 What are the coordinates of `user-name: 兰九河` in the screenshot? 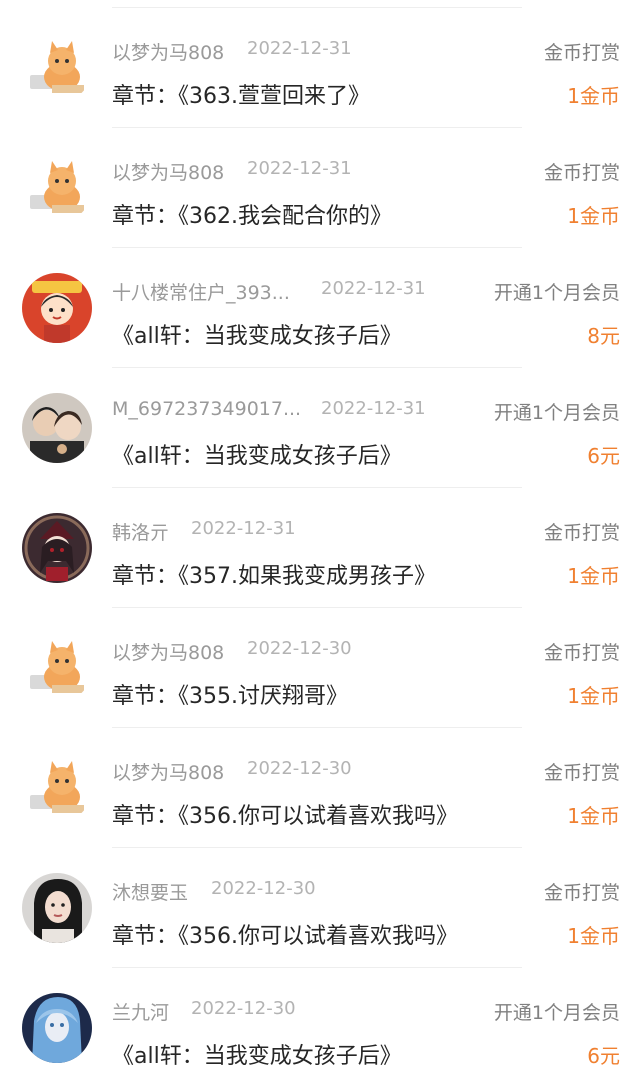 It's located at (147, 1011).